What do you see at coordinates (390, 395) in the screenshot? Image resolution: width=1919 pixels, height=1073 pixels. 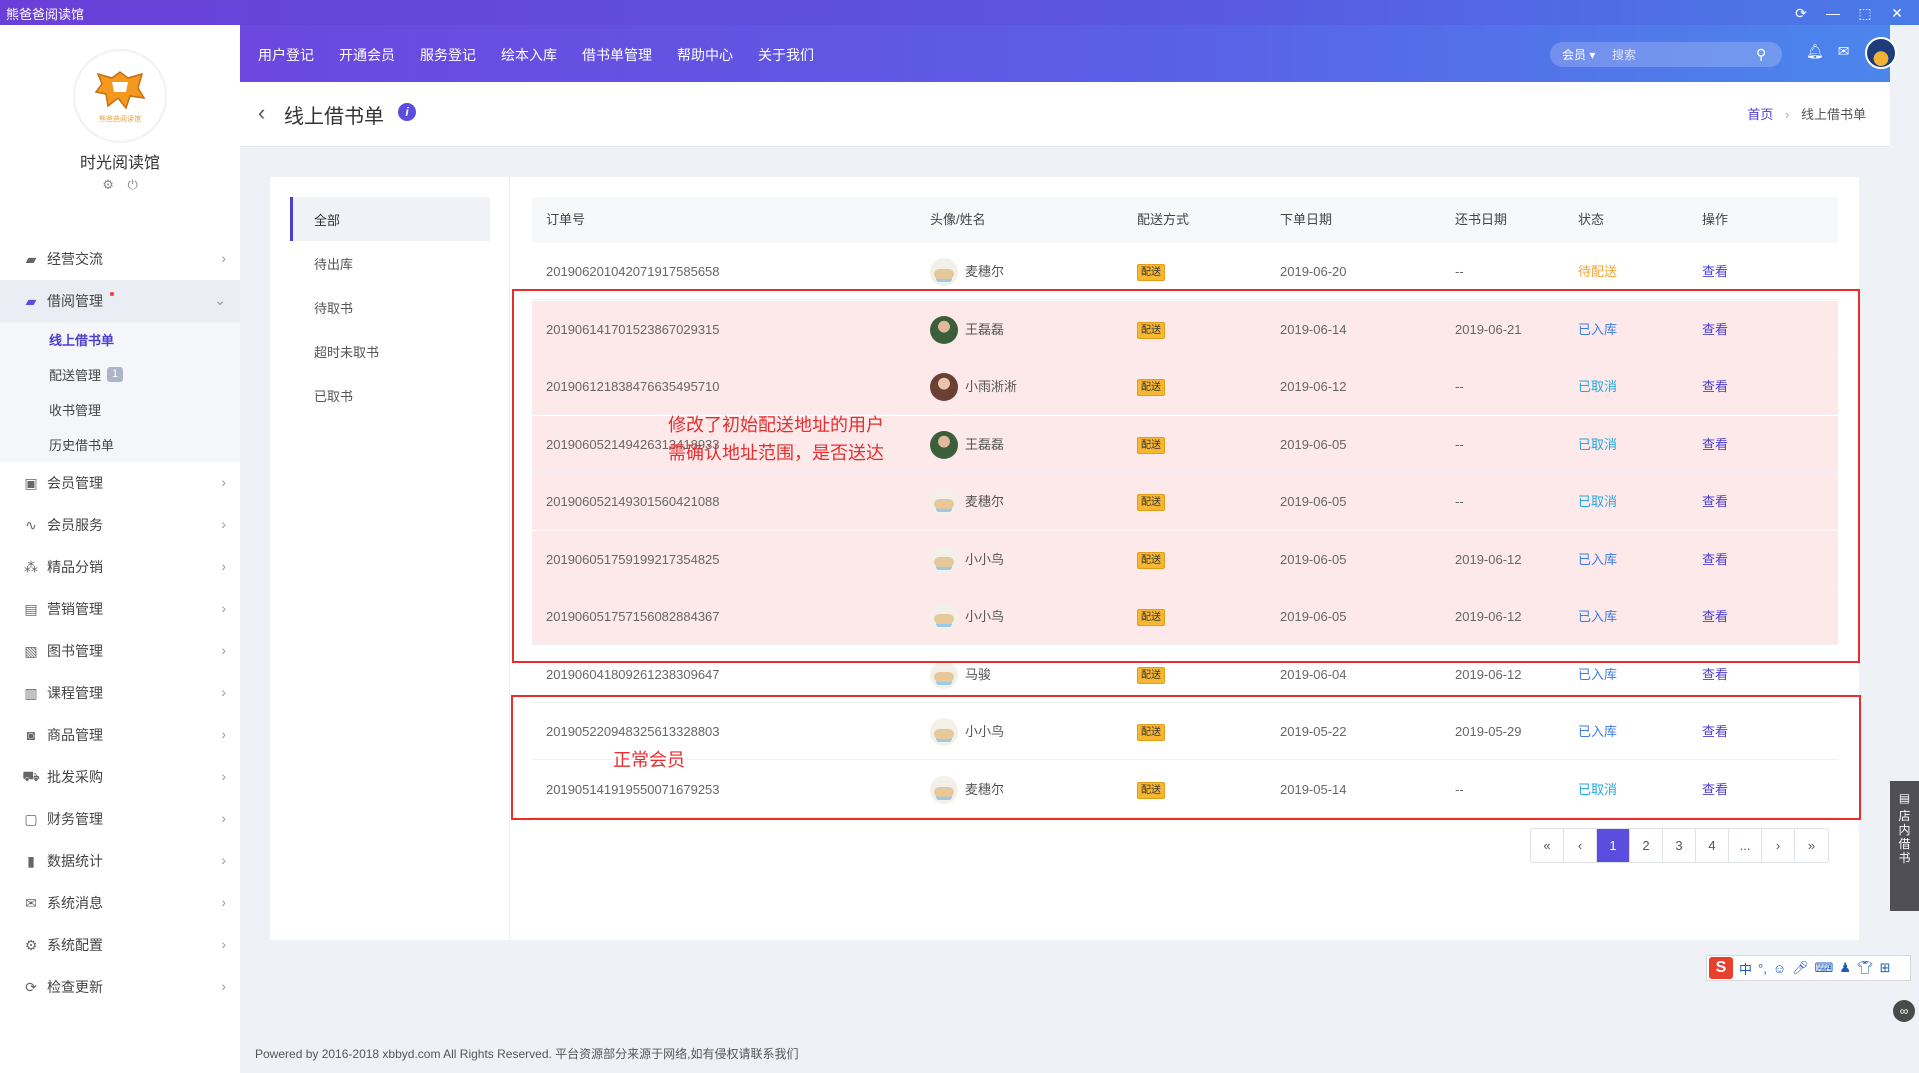 I see `tab-picked-up: 已取书` at bounding box center [390, 395].